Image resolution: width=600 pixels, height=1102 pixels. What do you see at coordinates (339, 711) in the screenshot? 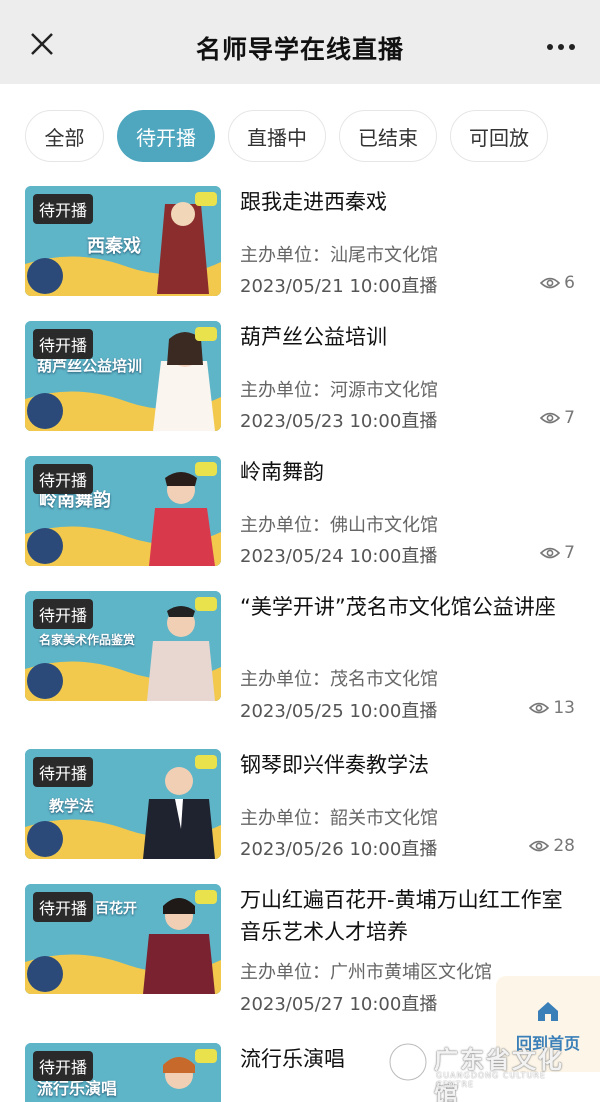
I see `item-time: 2023/05/25 10:00直播` at bounding box center [339, 711].